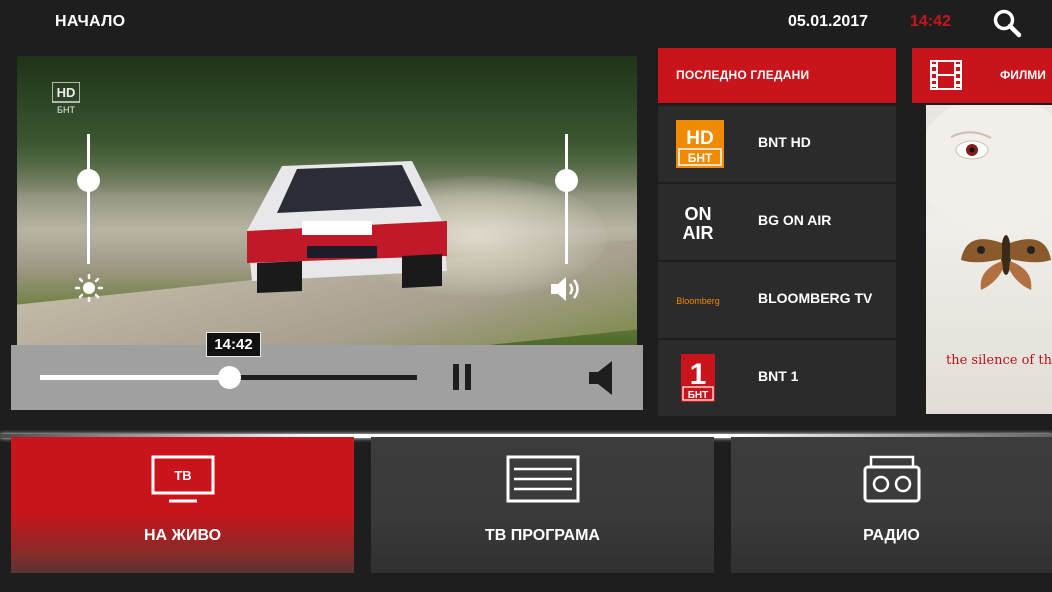 Image resolution: width=1052 pixels, height=592 pixels. What do you see at coordinates (892, 482) in the screenshot?
I see `radio-icon` at bounding box center [892, 482].